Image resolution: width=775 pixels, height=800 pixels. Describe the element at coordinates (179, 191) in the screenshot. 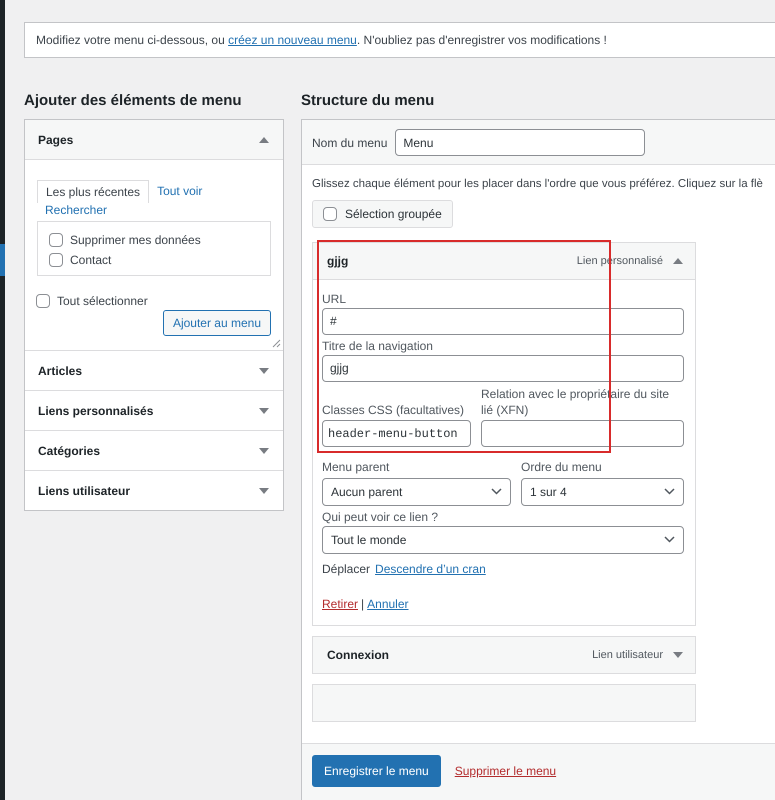

I see `tab: Tout voir` at that location.